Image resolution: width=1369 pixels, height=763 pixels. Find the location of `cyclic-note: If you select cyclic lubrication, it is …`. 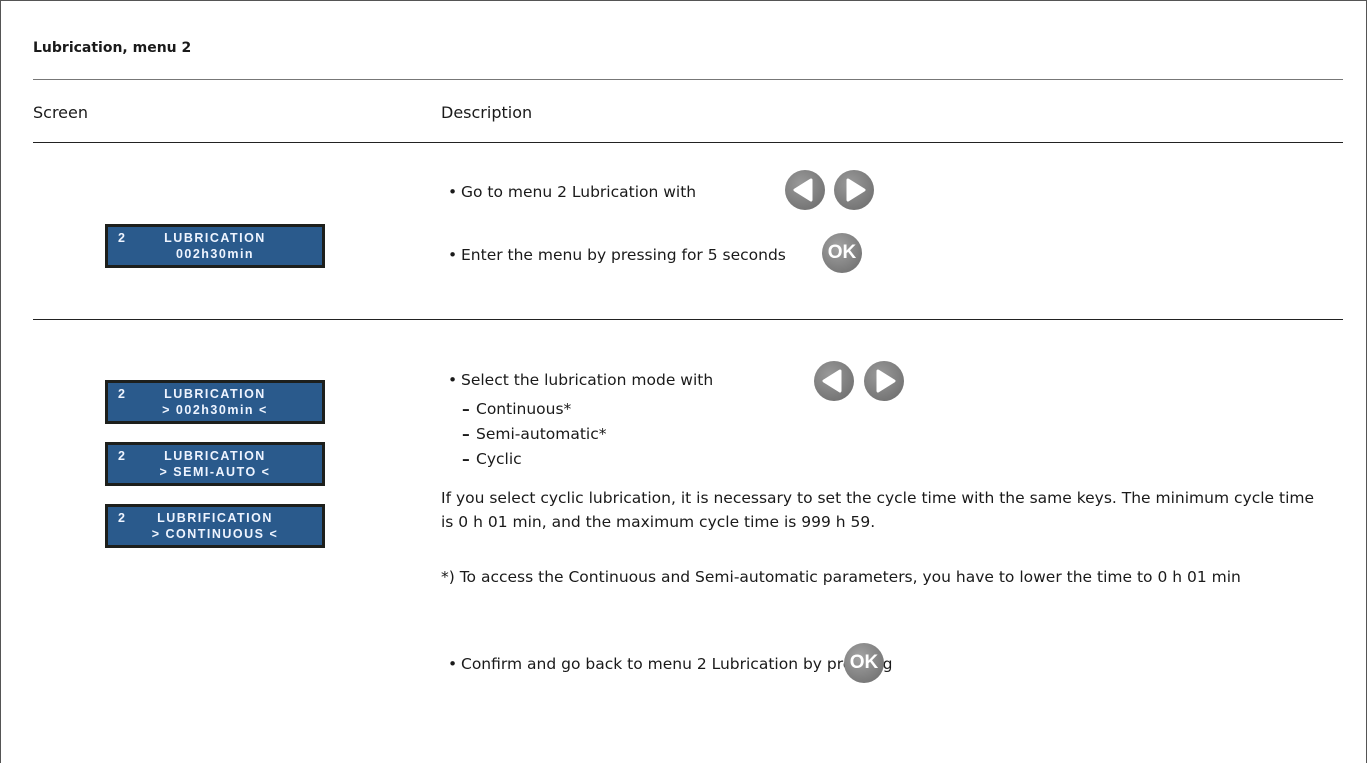

cyclic-note: If you select cyclic lubrication, it is … is located at coordinates (878, 510).